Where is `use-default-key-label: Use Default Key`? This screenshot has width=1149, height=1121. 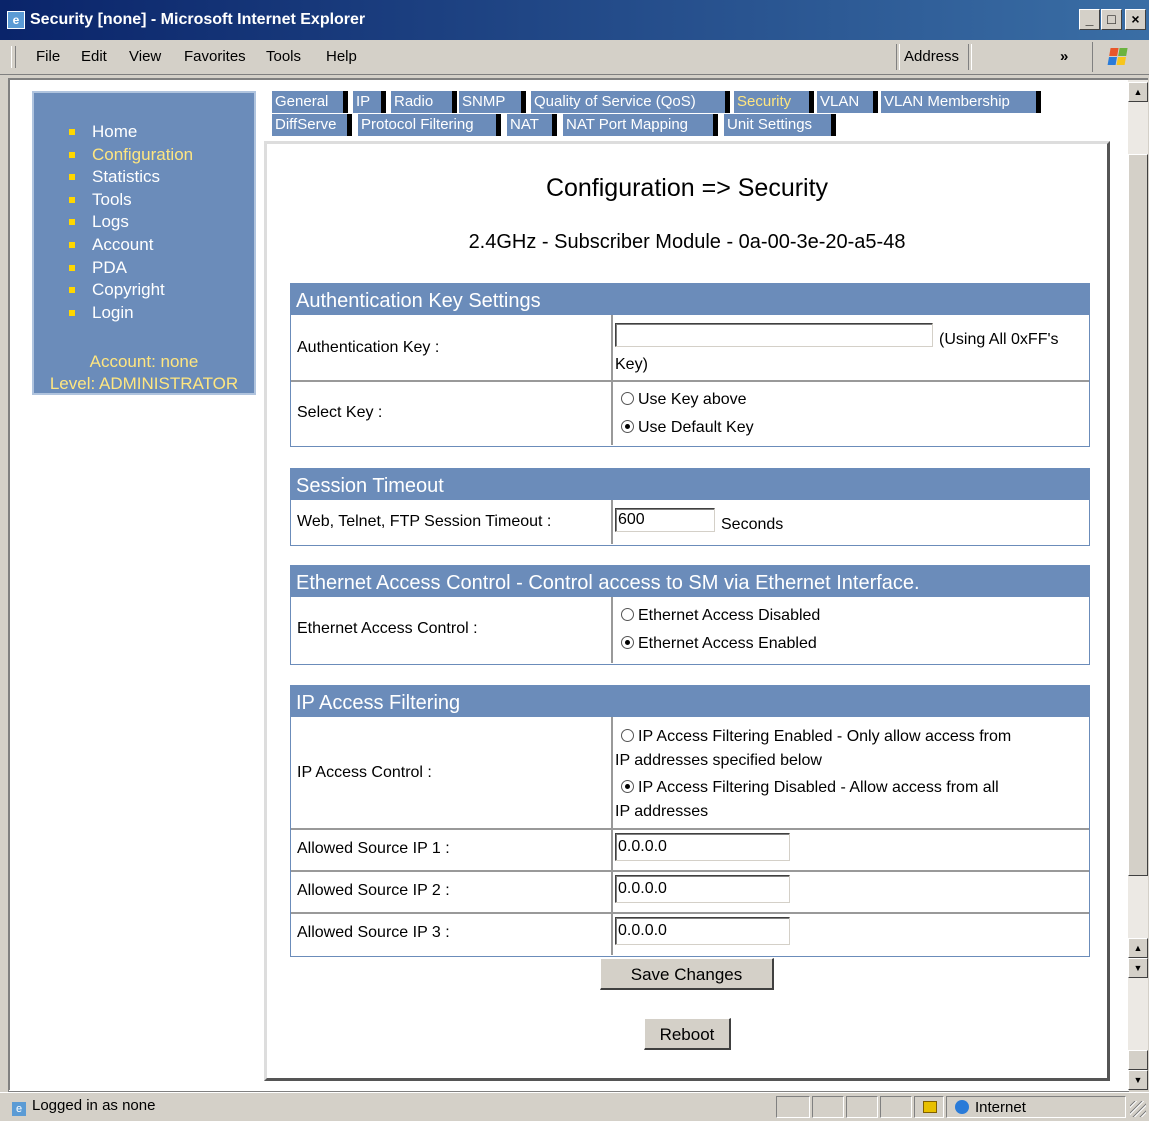 use-default-key-label: Use Default Key is located at coordinates (696, 427).